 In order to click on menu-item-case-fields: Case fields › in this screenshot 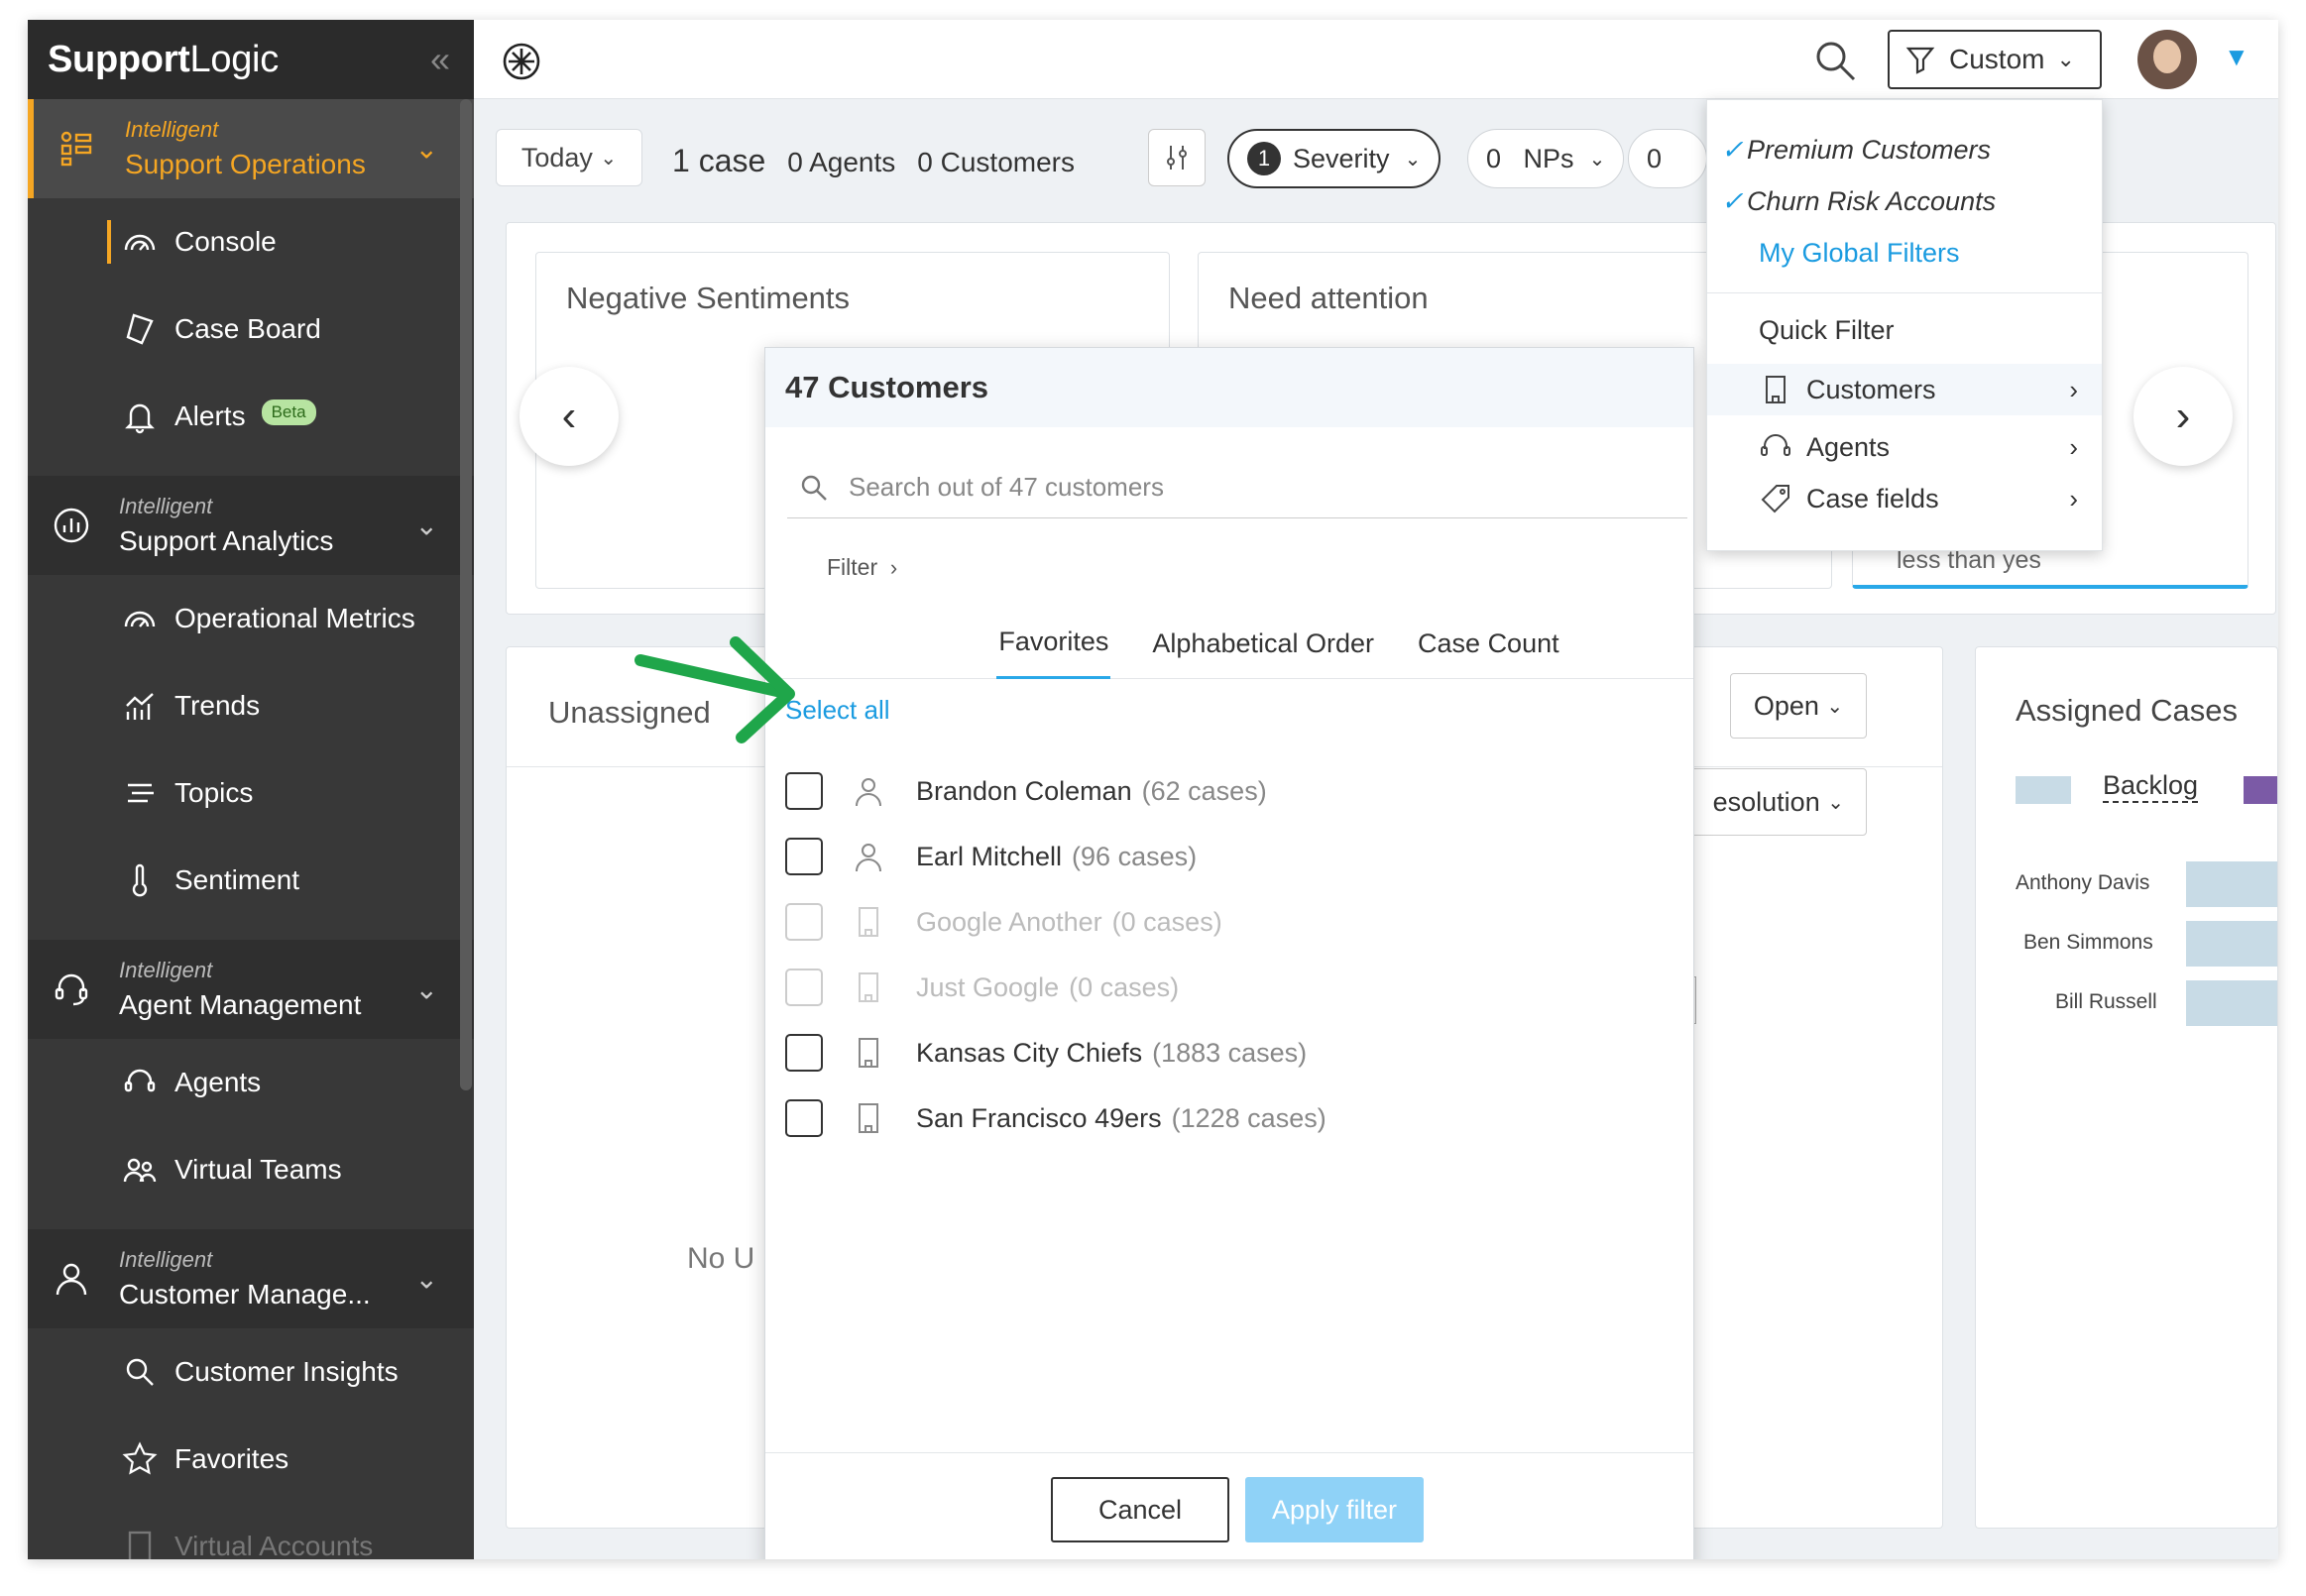, I will do `click(1904, 499)`.